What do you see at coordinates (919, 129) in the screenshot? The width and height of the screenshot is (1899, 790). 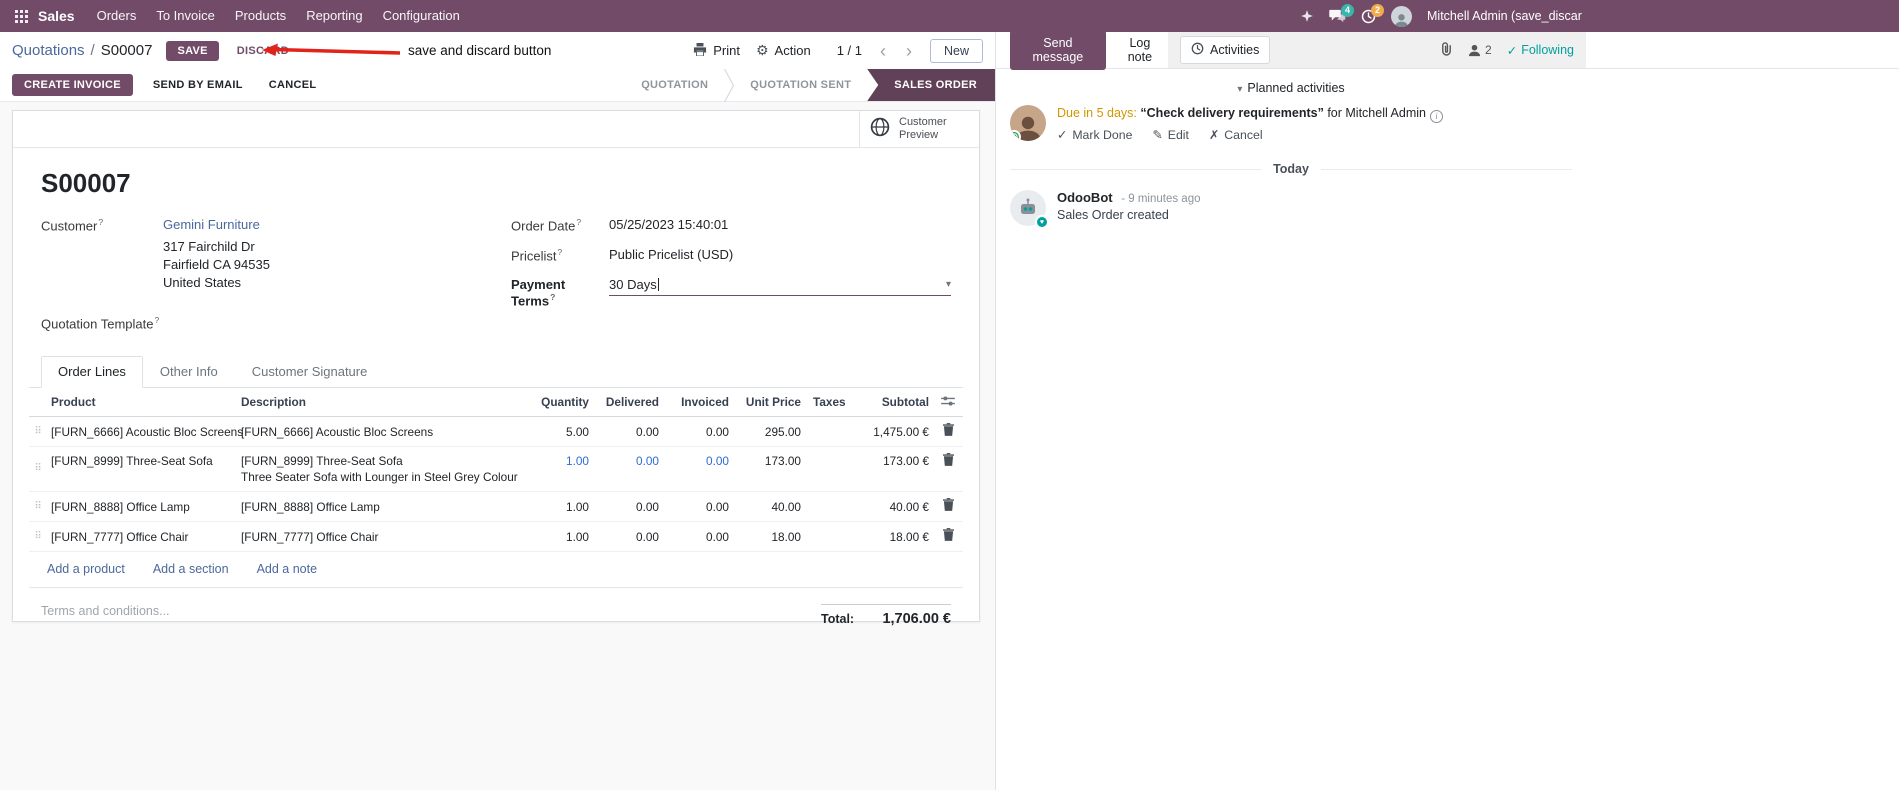 I see `customer-preview-button: Customer Preview` at bounding box center [919, 129].